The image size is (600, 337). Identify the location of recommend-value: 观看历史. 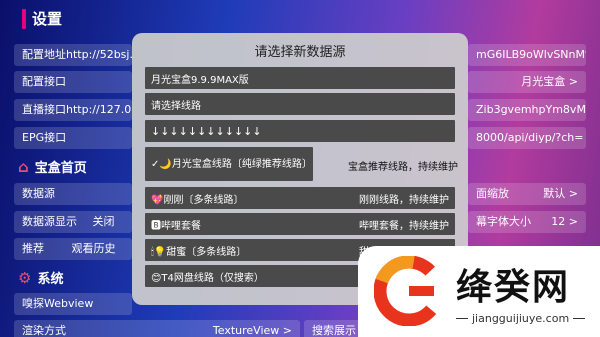
(93, 248).